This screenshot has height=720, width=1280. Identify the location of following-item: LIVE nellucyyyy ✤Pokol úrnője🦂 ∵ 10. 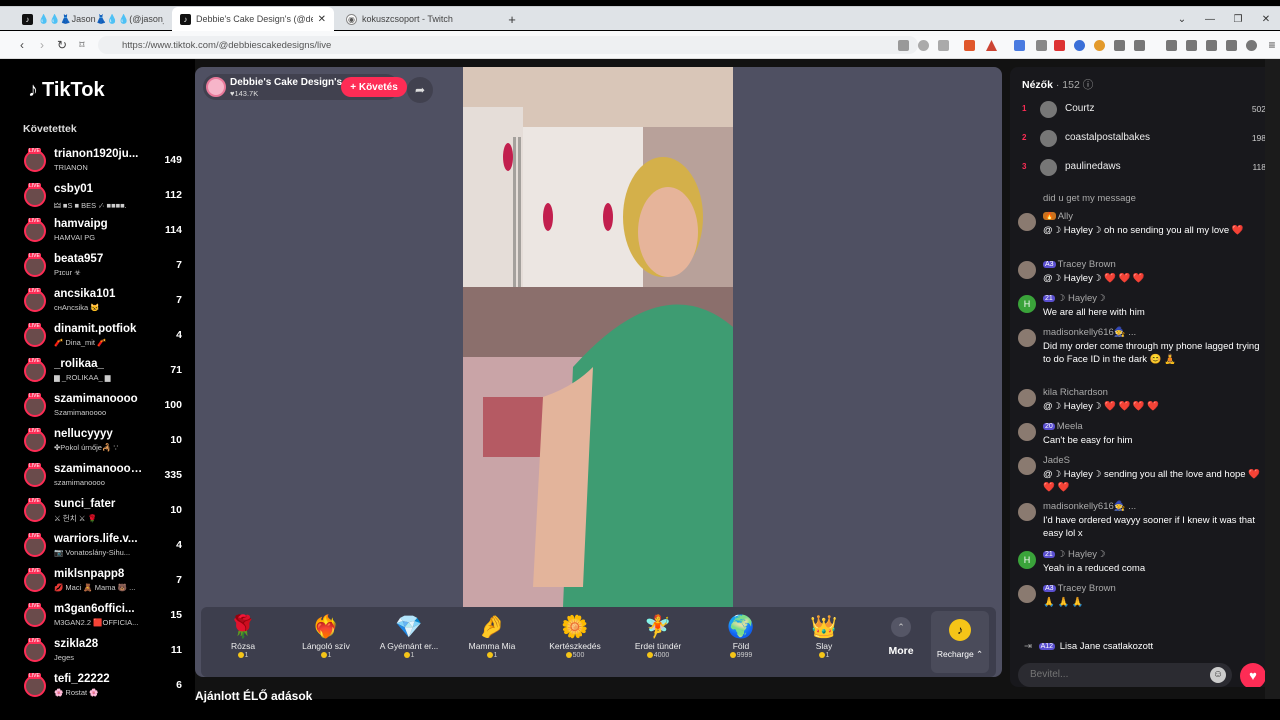
(107, 443).